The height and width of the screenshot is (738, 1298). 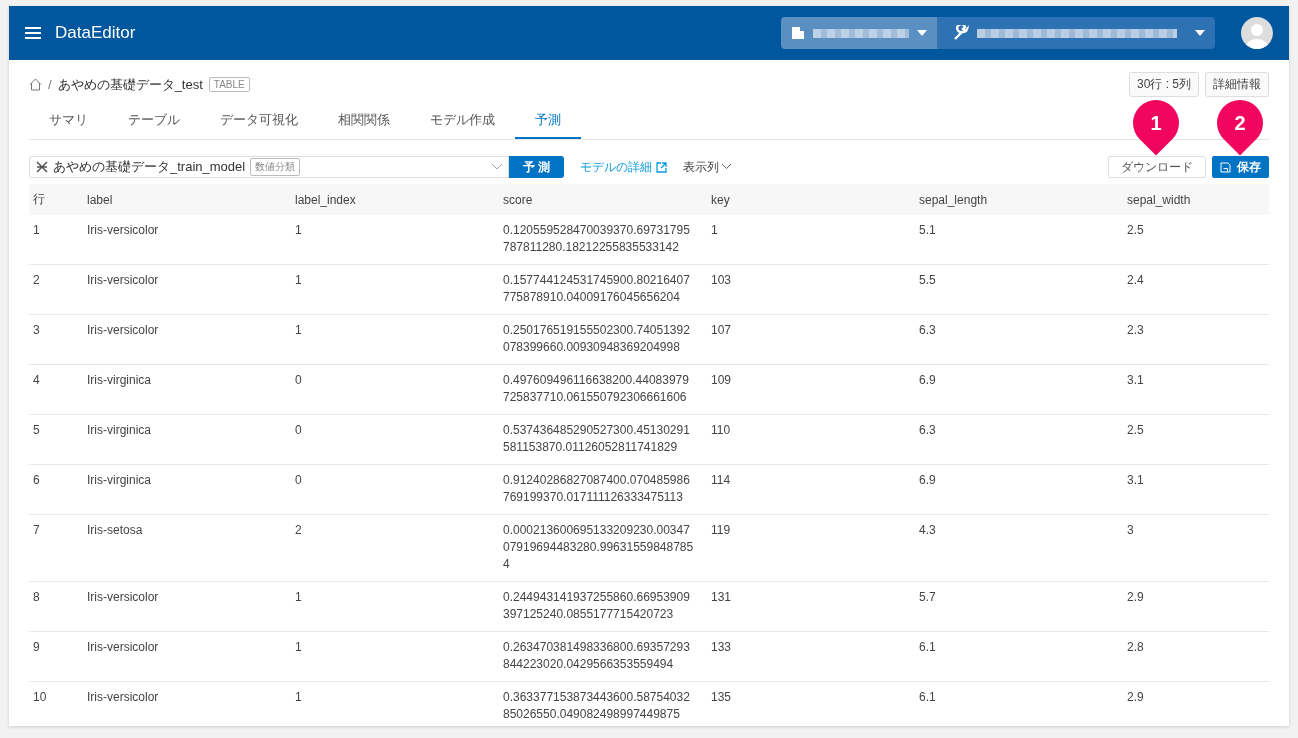 What do you see at coordinates (56, 606) in the screenshot?
I see `table-cell: 8` at bounding box center [56, 606].